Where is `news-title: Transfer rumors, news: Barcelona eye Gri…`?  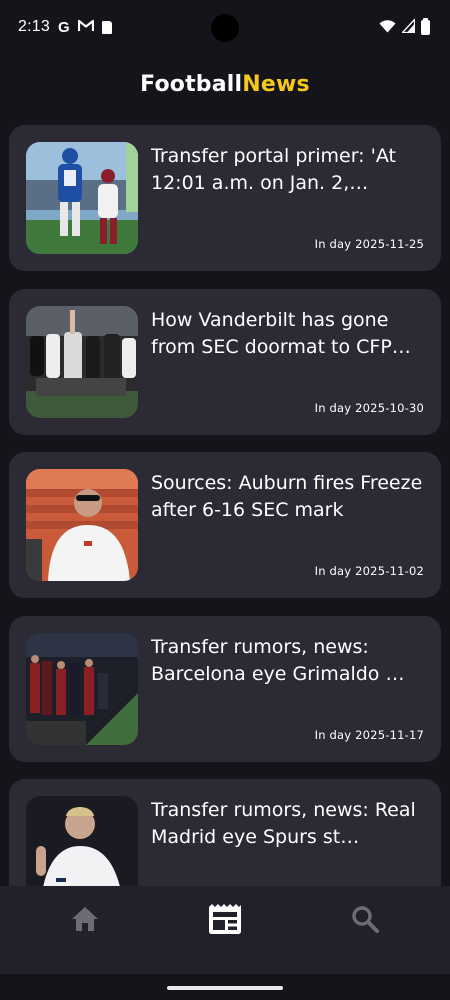 news-title: Transfer rumors, news: Barcelona eye Gri… is located at coordinates (278, 660).